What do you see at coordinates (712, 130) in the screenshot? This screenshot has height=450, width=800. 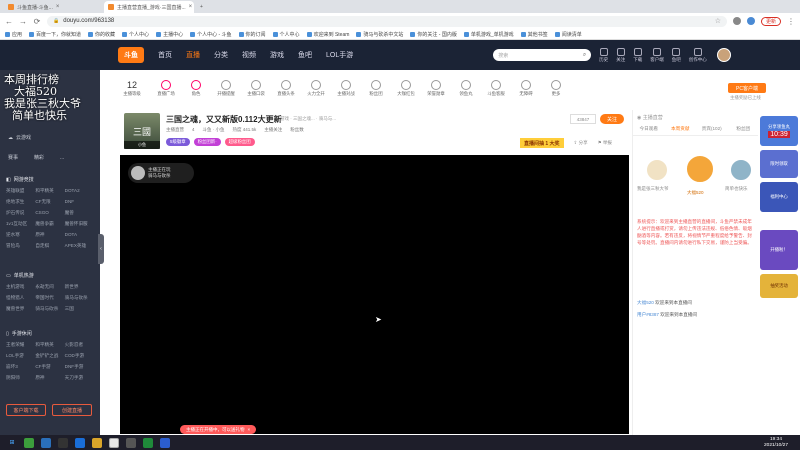 I see `tab-vip: 贵宾(102)` at bounding box center [712, 130].